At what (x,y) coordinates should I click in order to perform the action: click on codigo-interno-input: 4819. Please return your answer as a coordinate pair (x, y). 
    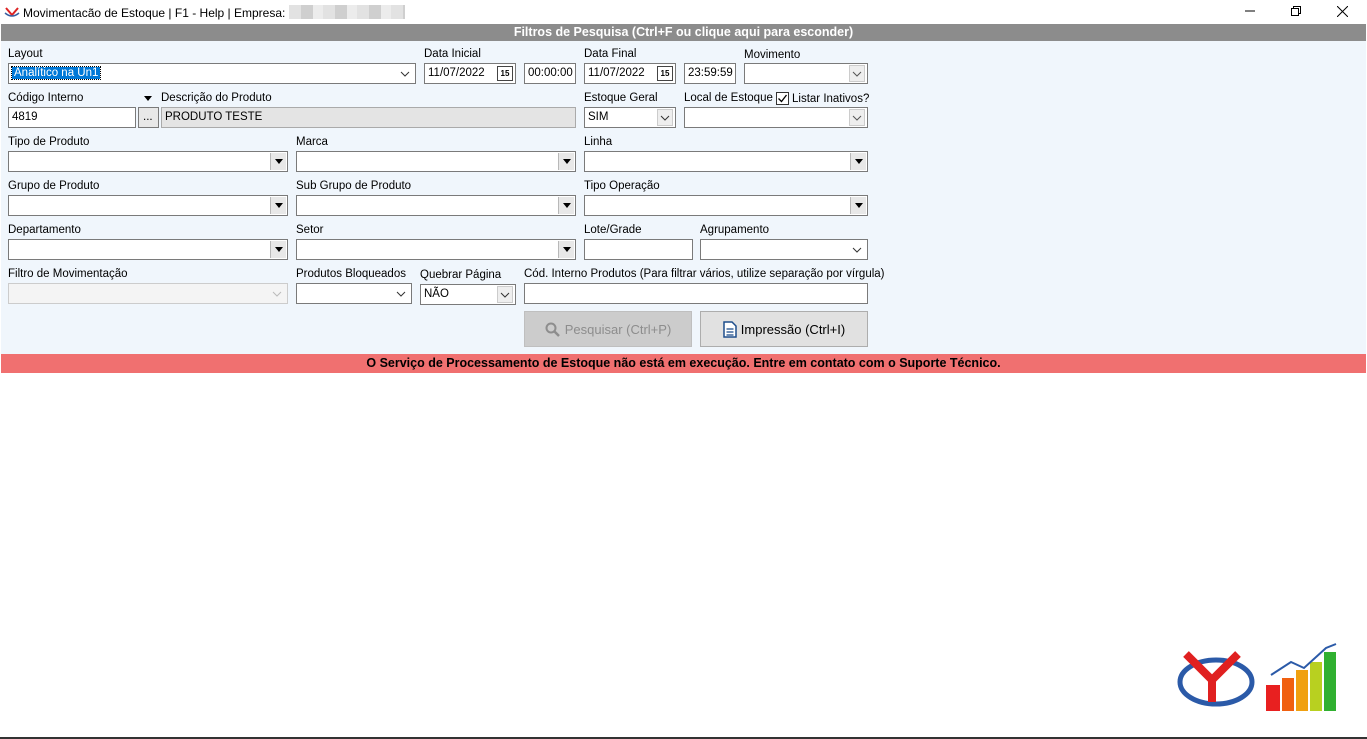
    Looking at the image, I should click on (72, 117).